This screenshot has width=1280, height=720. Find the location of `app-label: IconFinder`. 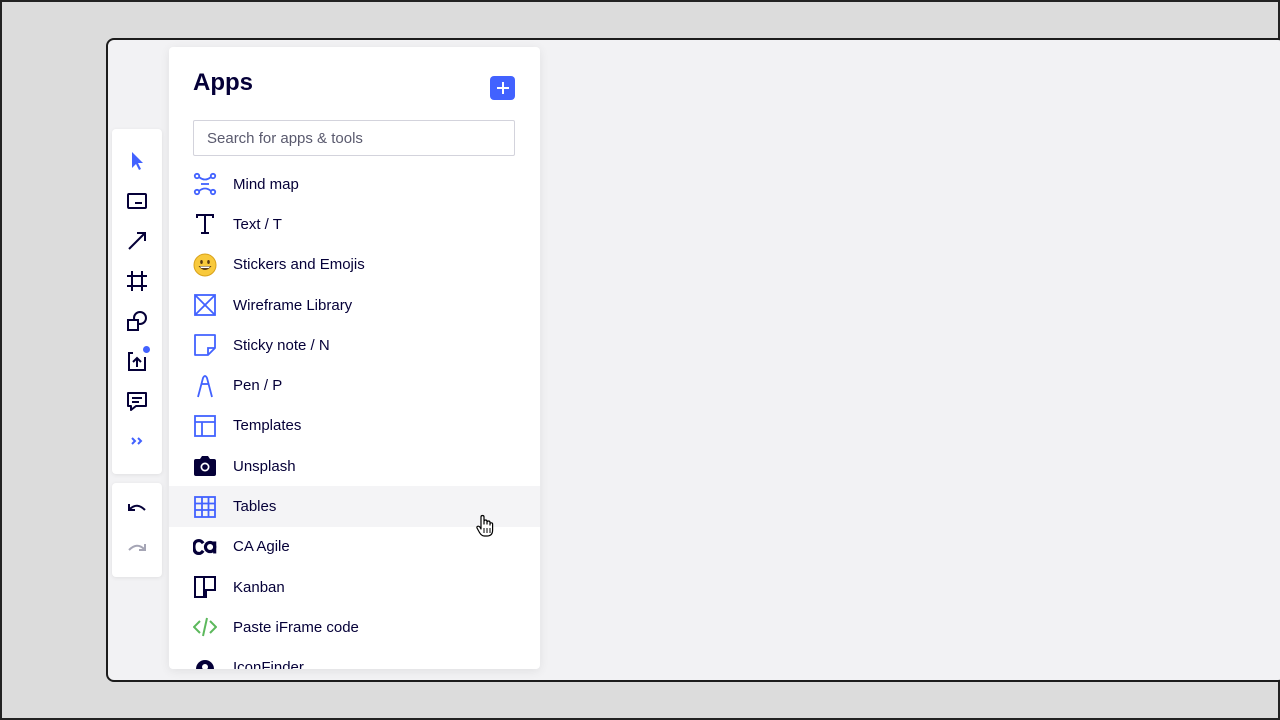

app-label: IconFinder is located at coordinates (268, 664).